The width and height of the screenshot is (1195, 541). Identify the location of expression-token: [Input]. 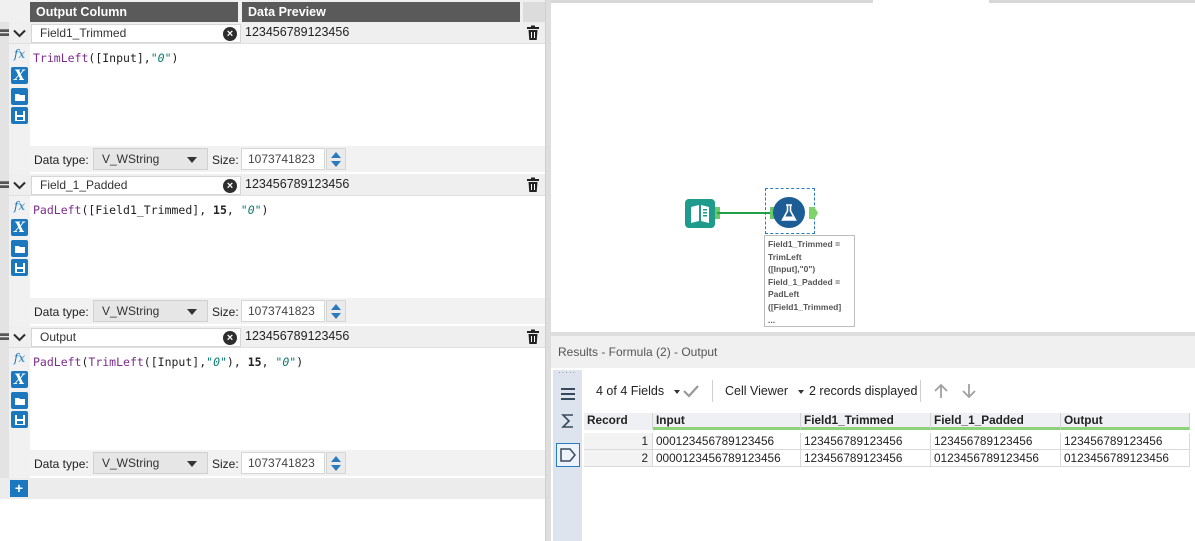
(175, 362).